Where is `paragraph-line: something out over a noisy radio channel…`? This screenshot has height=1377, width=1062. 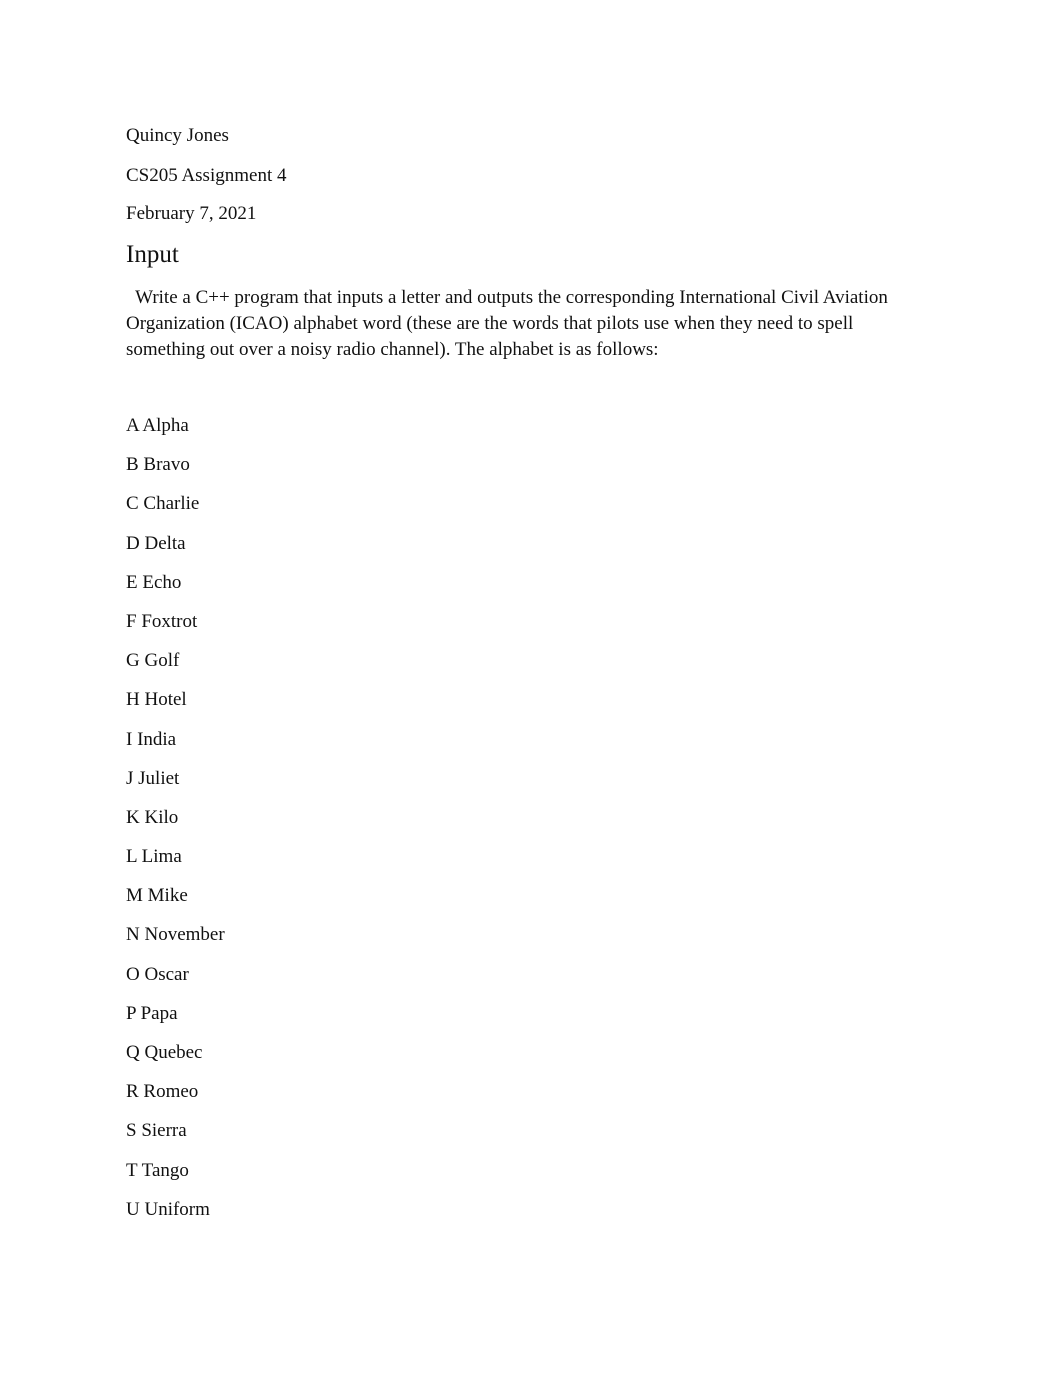 paragraph-line: something out over a noisy radio channel… is located at coordinates (392, 349).